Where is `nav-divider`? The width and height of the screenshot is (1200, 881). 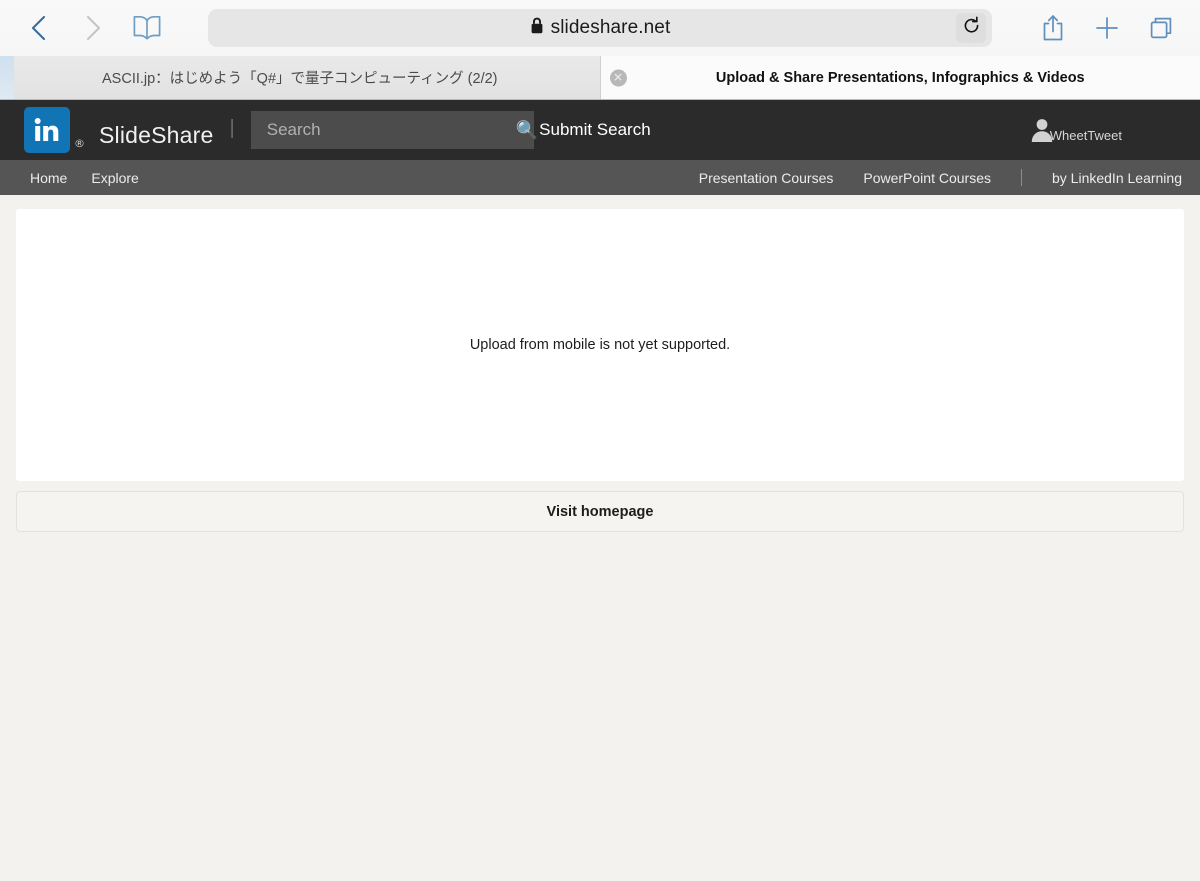
nav-divider is located at coordinates (1021, 177).